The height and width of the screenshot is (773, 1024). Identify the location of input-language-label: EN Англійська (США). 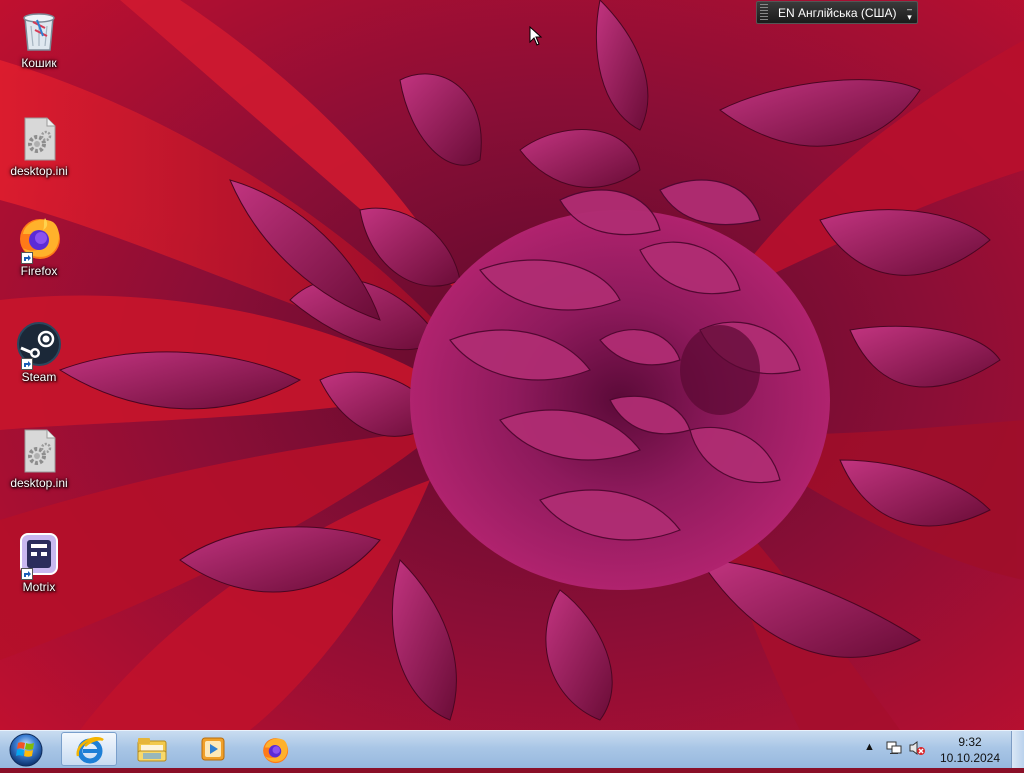
(837, 13).